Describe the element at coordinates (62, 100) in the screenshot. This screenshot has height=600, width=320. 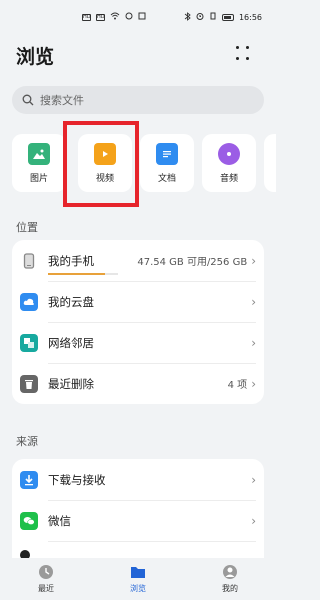
I see `search-placeholder: 搜索文件` at that location.